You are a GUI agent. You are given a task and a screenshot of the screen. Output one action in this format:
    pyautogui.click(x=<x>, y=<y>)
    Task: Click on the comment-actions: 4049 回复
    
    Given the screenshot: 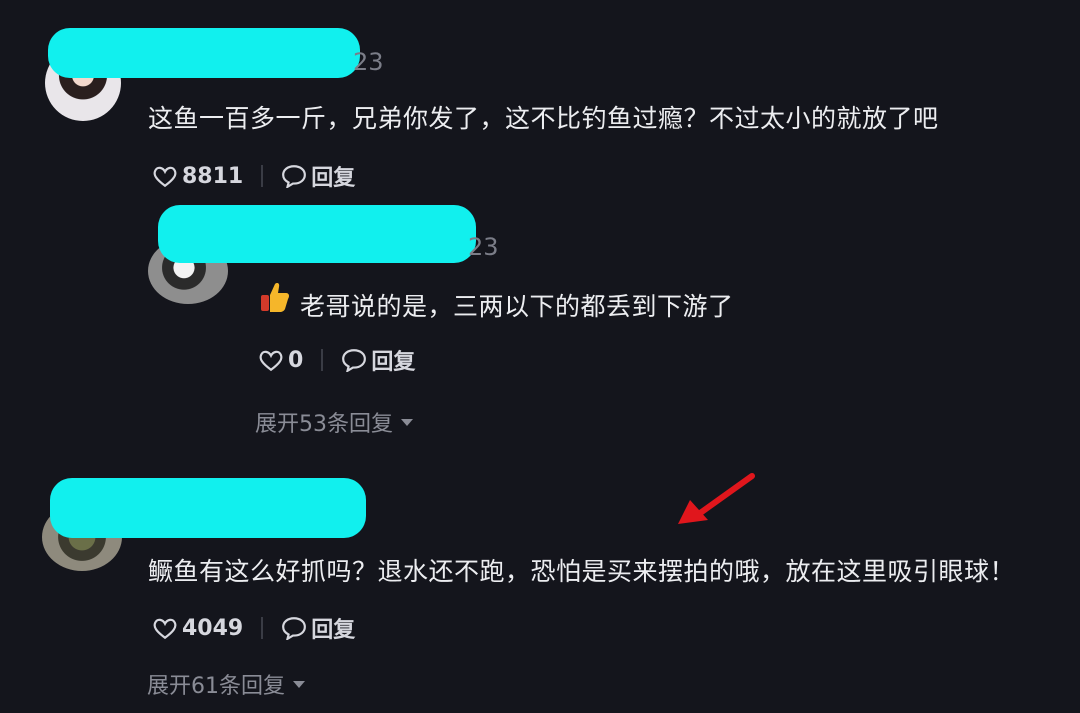 What is the action you would take?
    pyautogui.click(x=253, y=628)
    